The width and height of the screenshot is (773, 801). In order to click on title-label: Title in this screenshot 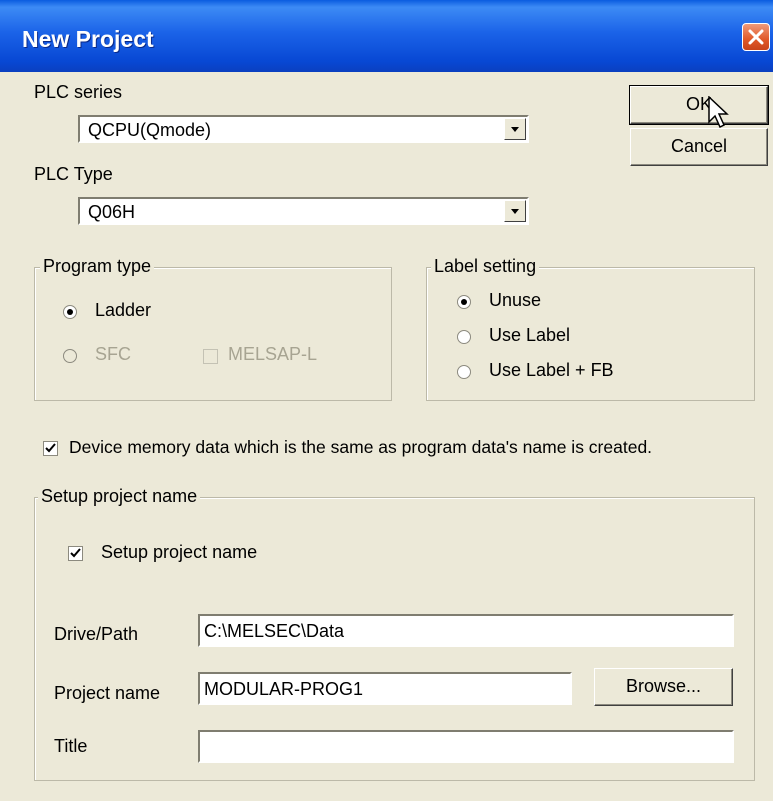, I will do `click(71, 746)`.